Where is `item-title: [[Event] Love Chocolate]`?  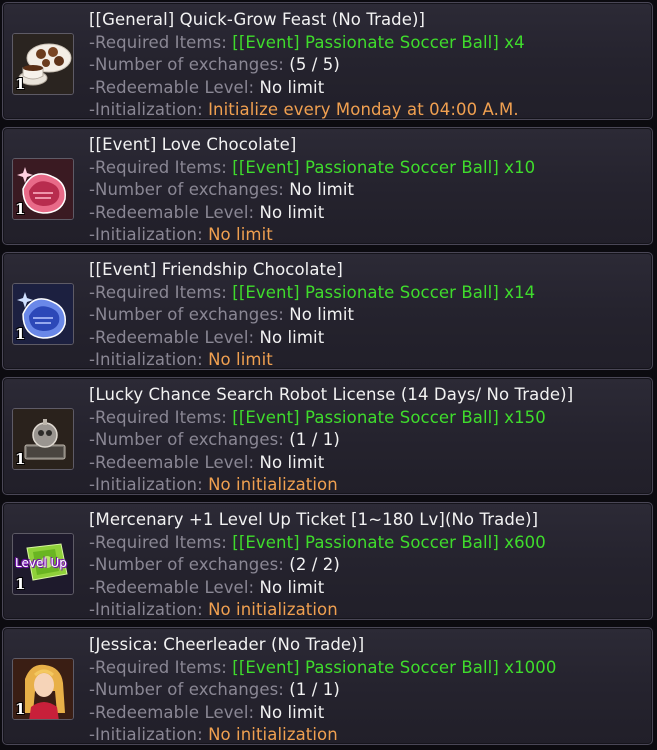 item-title: [[Event] Love Chocolate] is located at coordinates (193, 144).